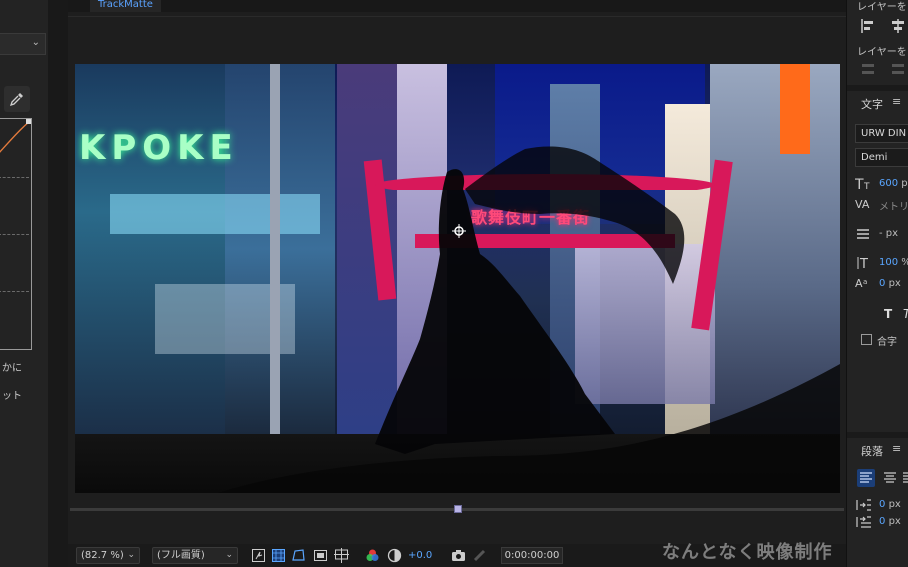 The width and height of the screenshot is (908, 567). I want to click on svg-text: VA, so click(862, 204).